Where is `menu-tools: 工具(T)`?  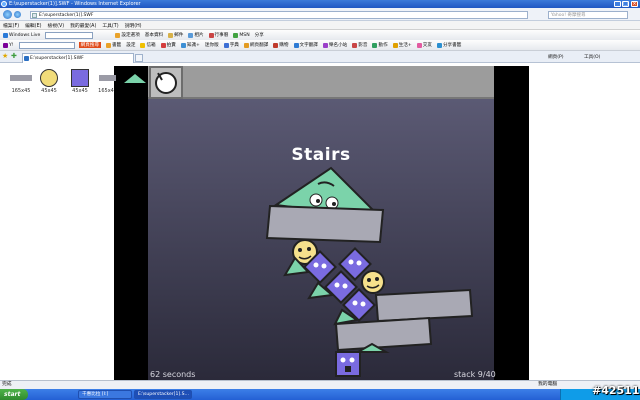
menu-tools: 工具(T) is located at coordinates (110, 25).